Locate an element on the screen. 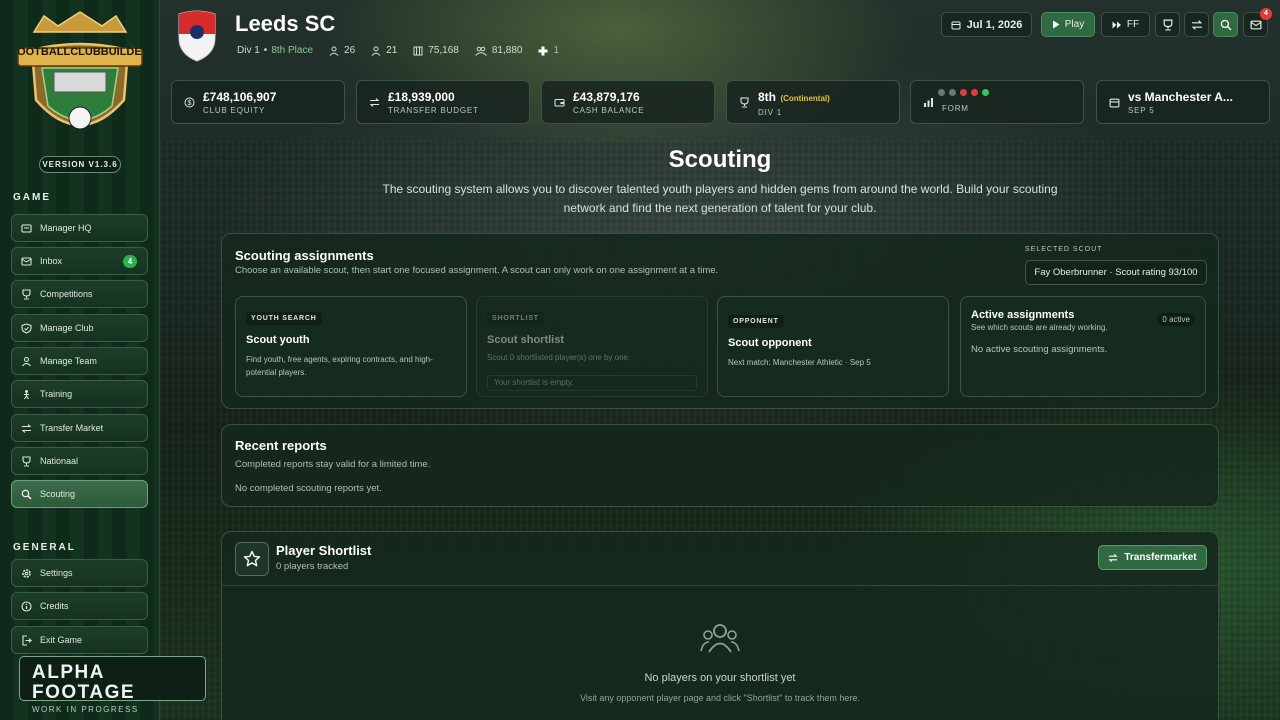 This screenshot has width=1280, height=720. stat-label: SEP 5 is located at coordinates (1141, 110).